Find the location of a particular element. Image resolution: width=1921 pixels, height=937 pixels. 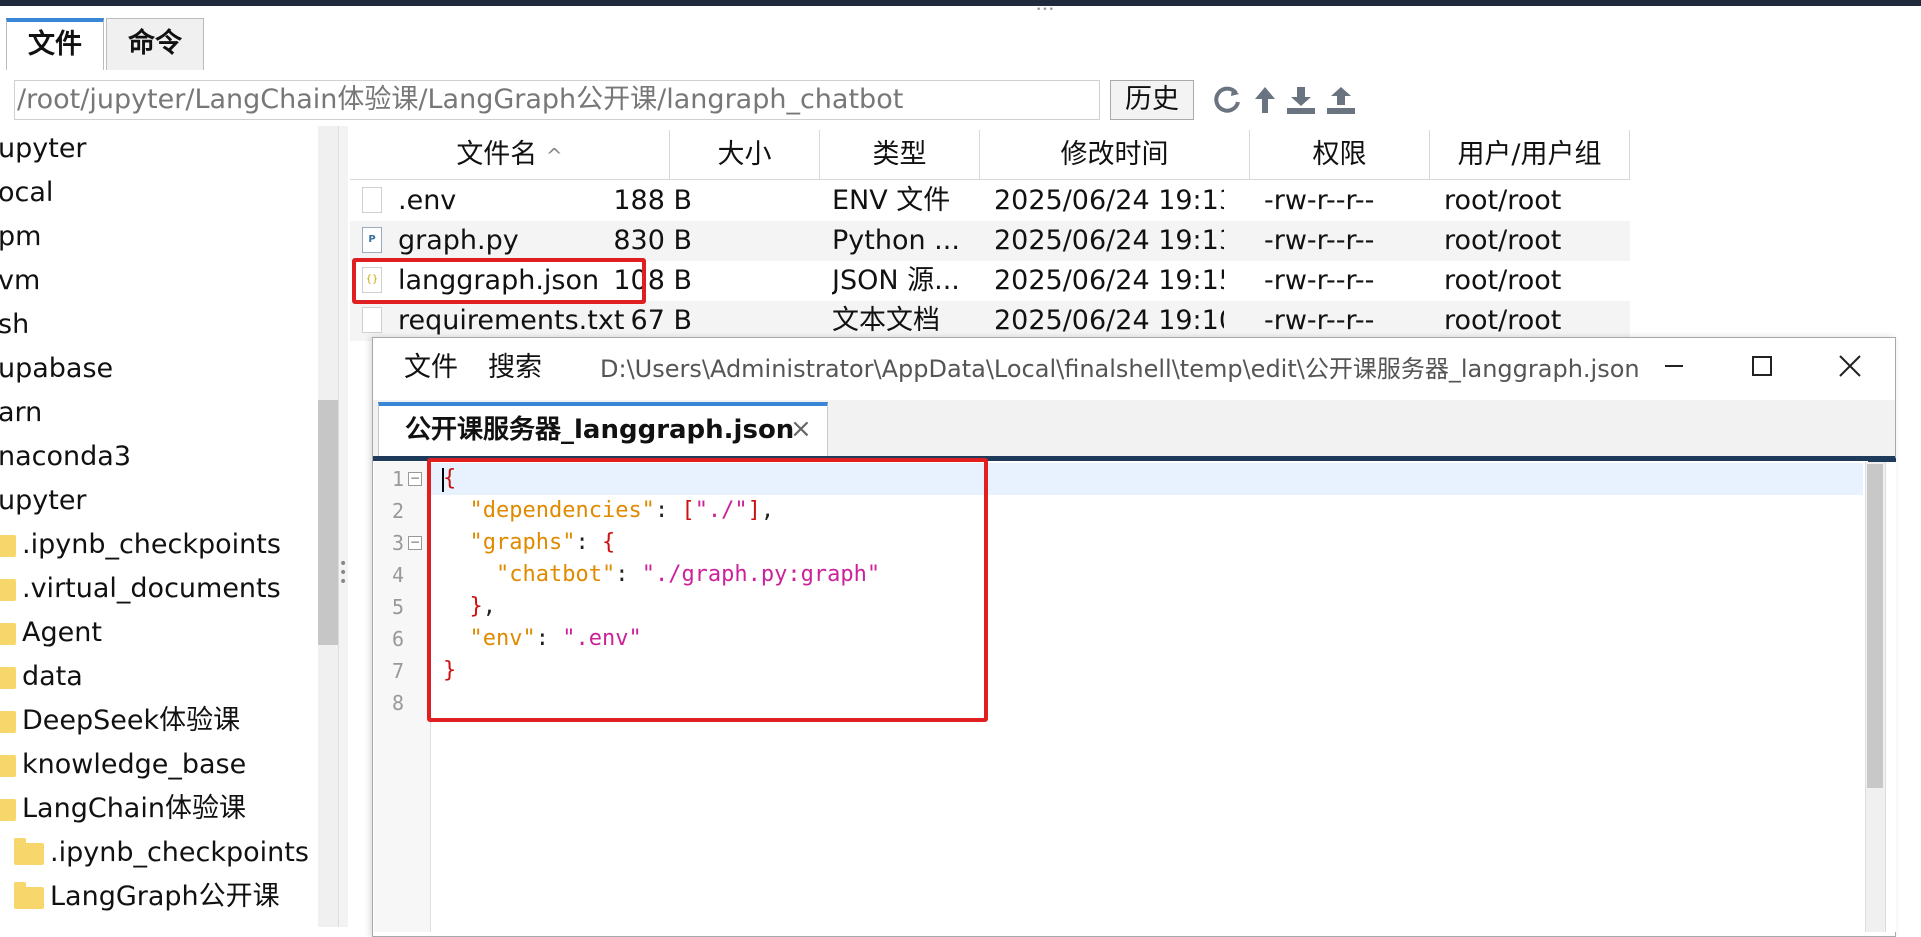

column-header-modified: 修改时间 is located at coordinates (1115, 155).